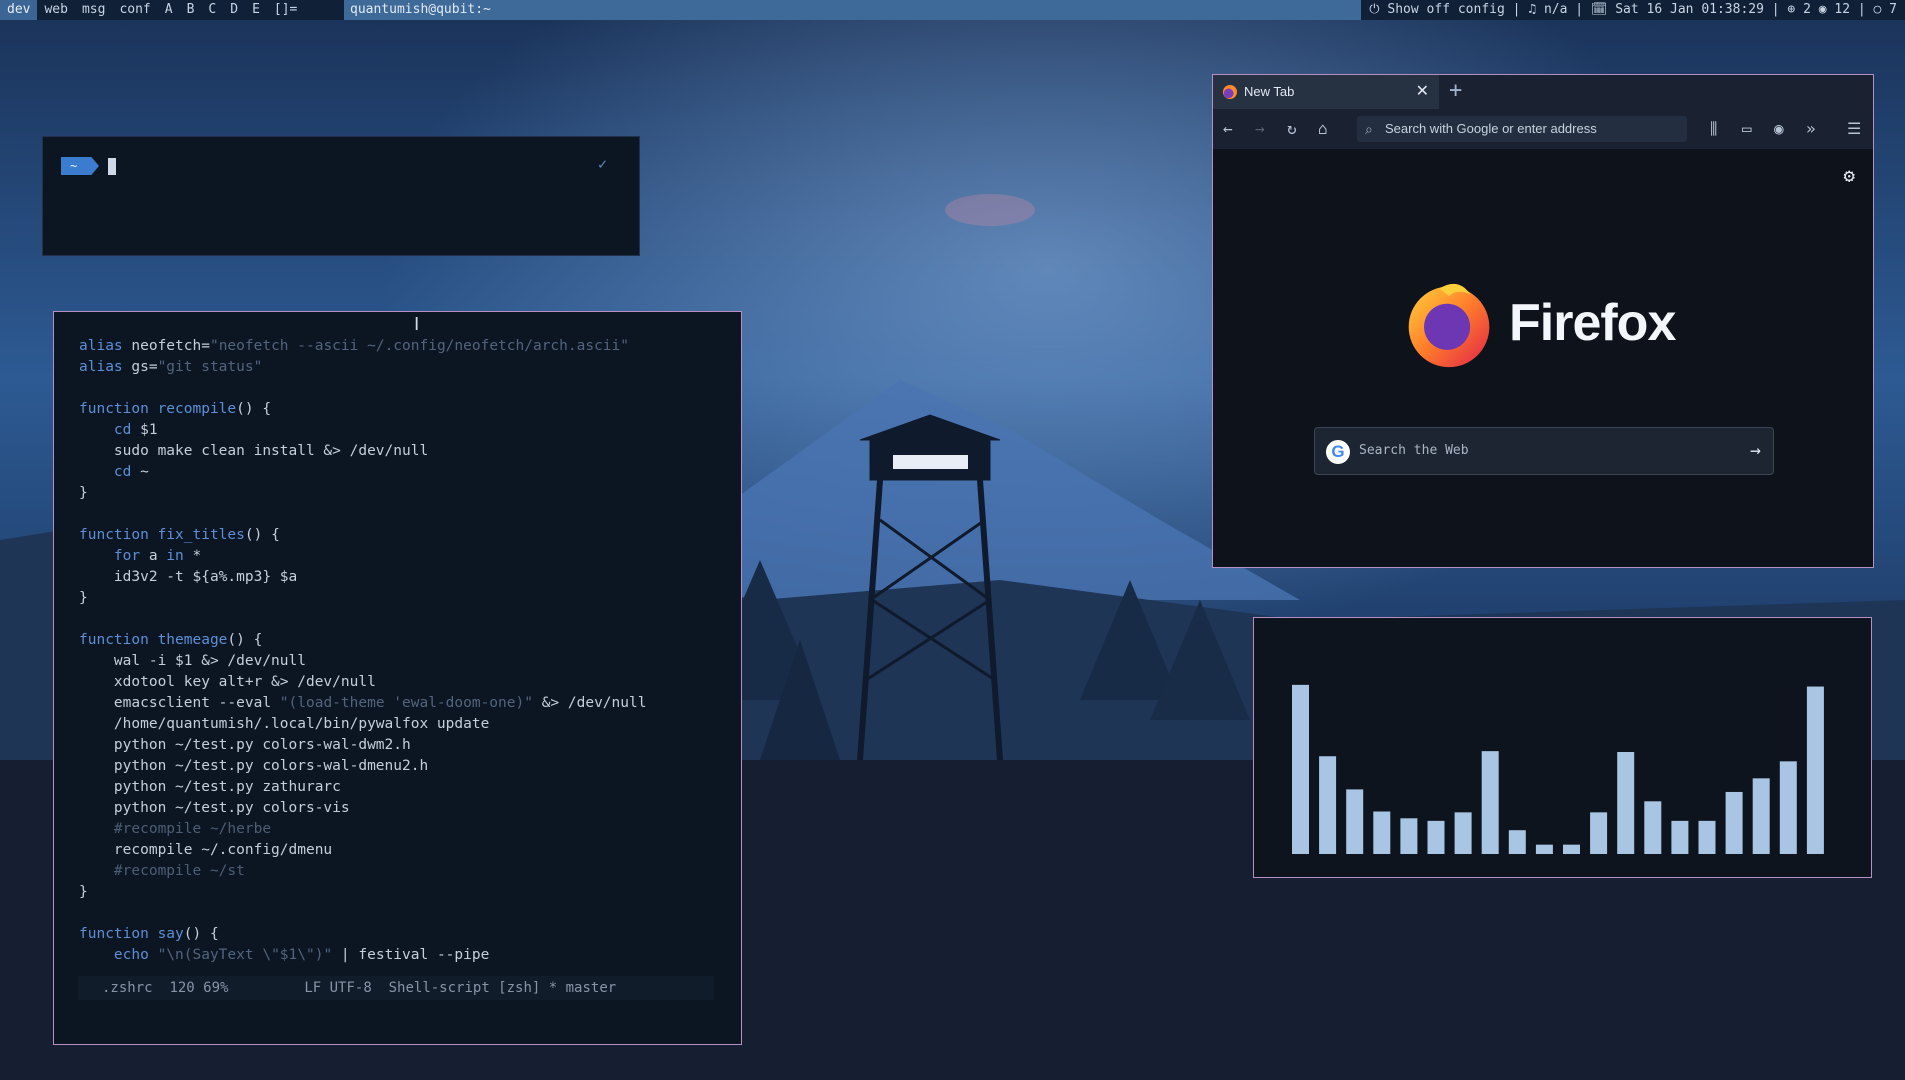  What do you see at coordinates (55, 10) in the screenshot?
I see `tag-web: web` at bounding box center [55, 10].